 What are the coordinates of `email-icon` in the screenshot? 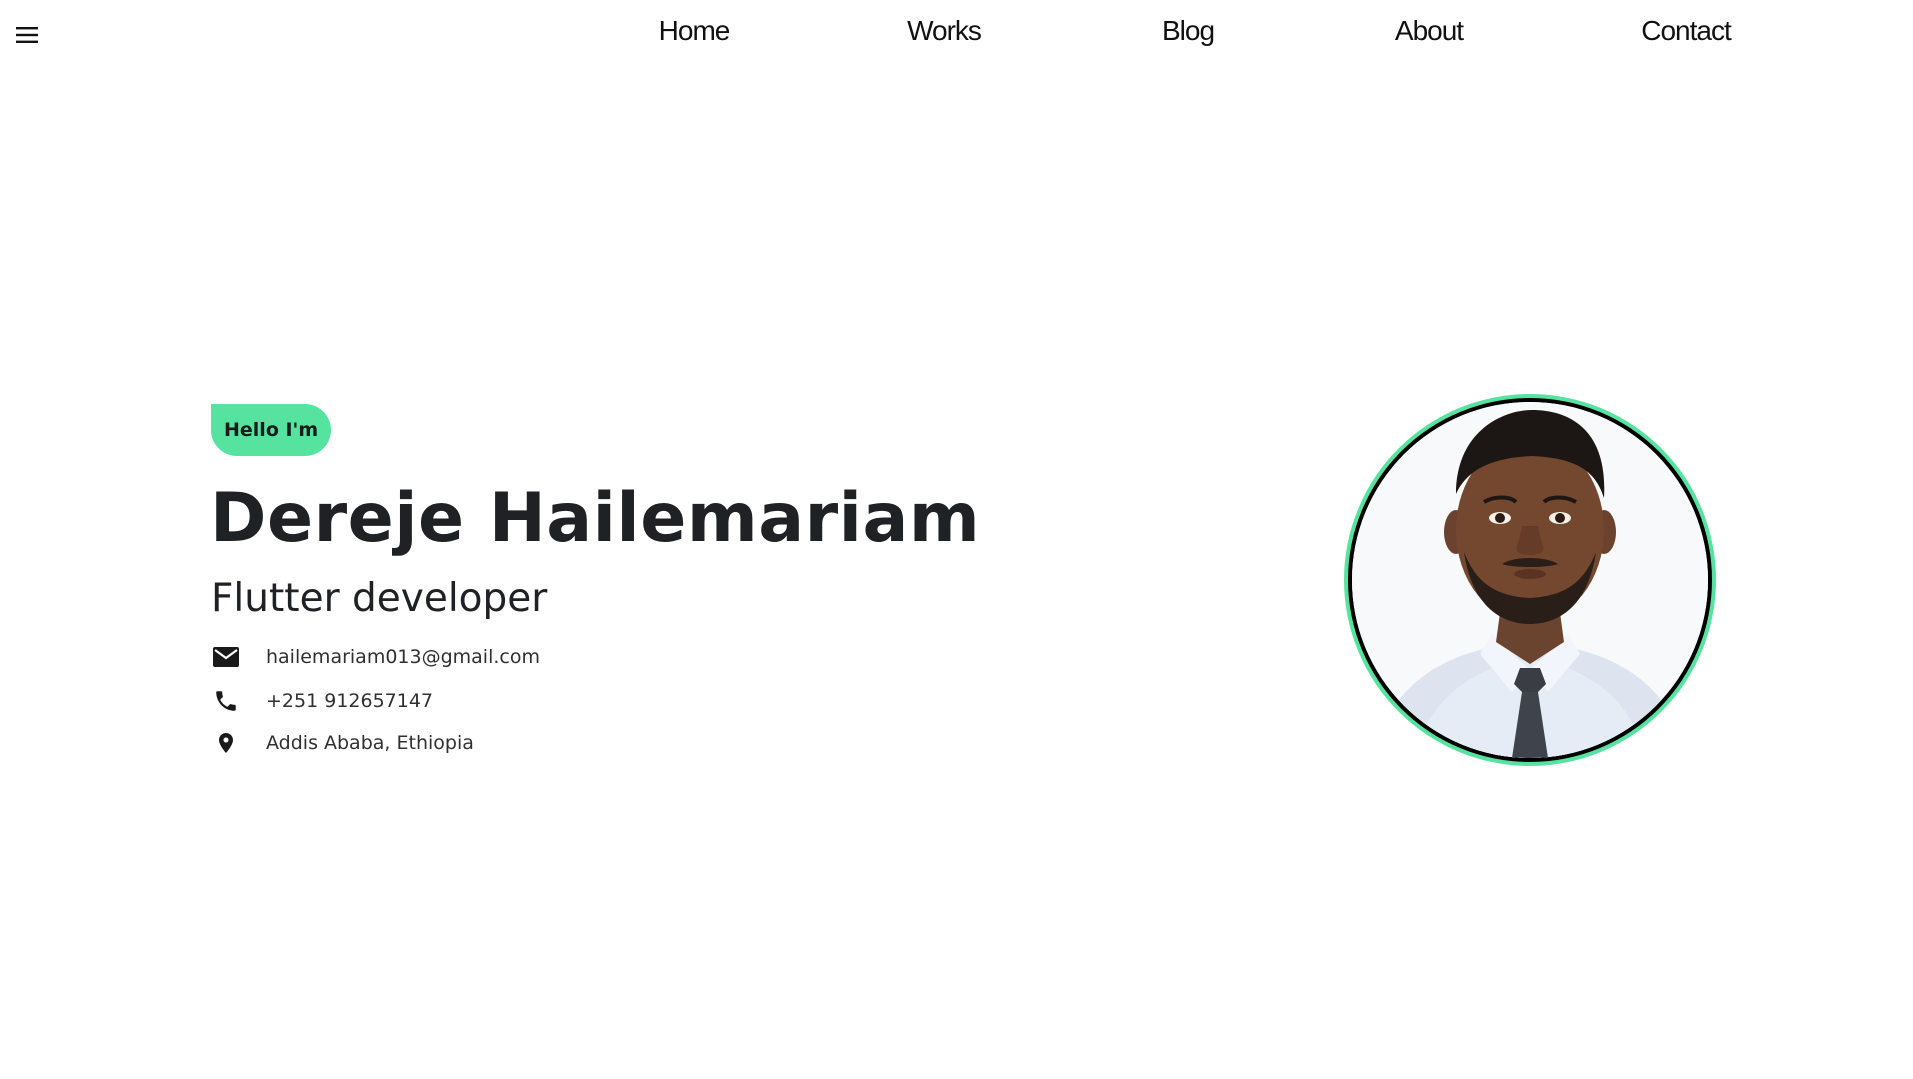 It's located at (226, 657).